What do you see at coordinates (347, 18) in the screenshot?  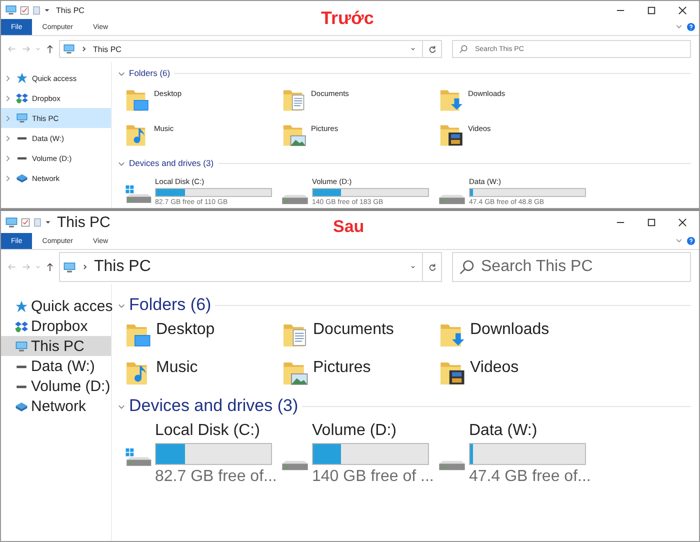 I see `annotation-label: Trước` at bounding box center [347, 18].